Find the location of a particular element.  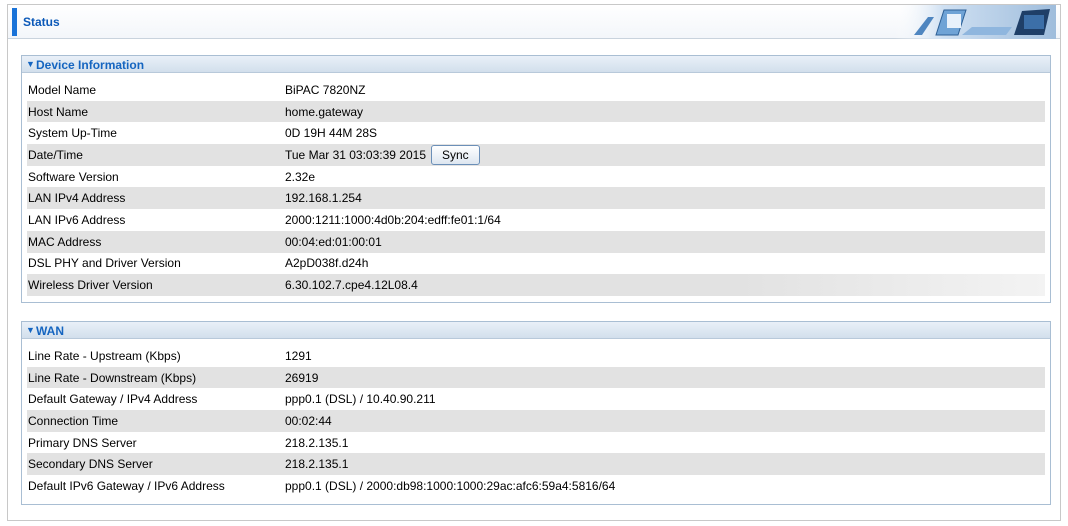

row-label: Line Rate - Upstream (Kbps) is located at coordinates (104, 355).